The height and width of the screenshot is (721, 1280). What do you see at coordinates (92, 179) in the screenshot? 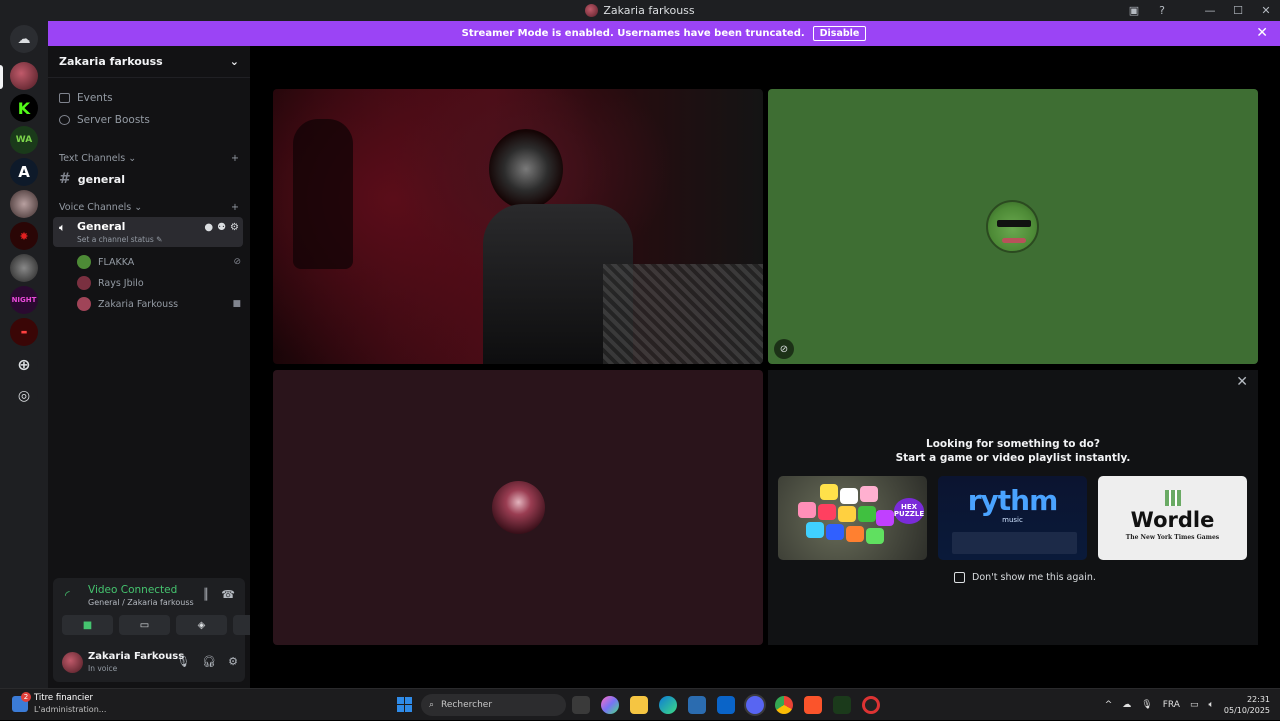
I see `channel-general-text: # general` at bounding box center [92, 179].